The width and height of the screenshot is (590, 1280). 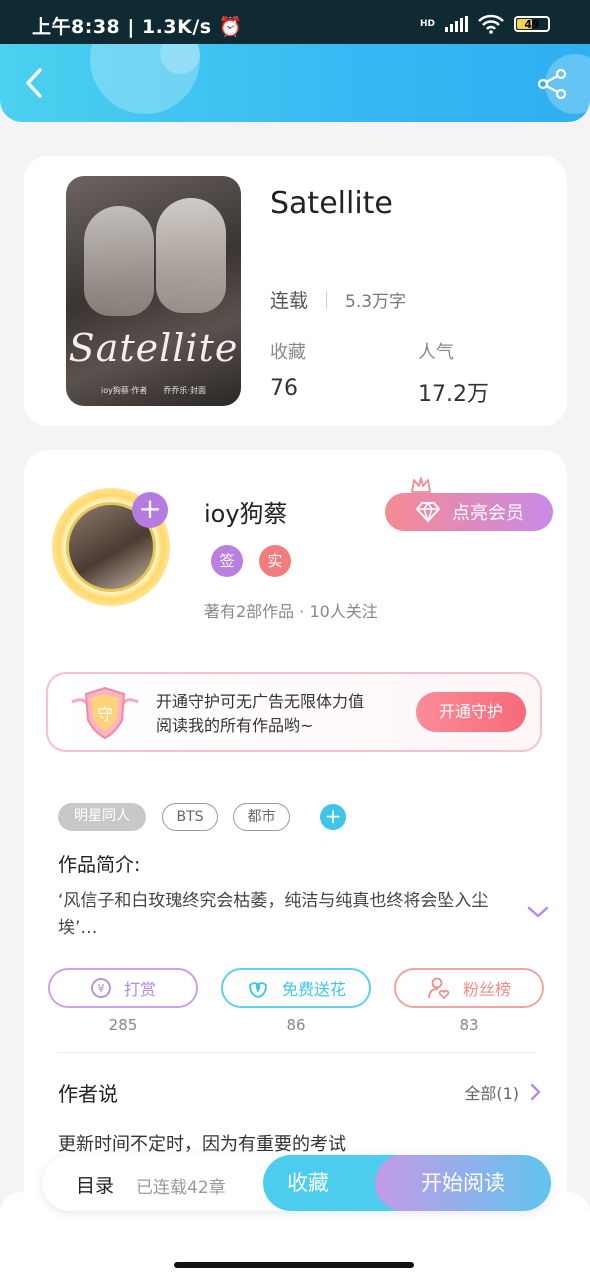 I want to click on crown-icon, so click(x=421, y=485).